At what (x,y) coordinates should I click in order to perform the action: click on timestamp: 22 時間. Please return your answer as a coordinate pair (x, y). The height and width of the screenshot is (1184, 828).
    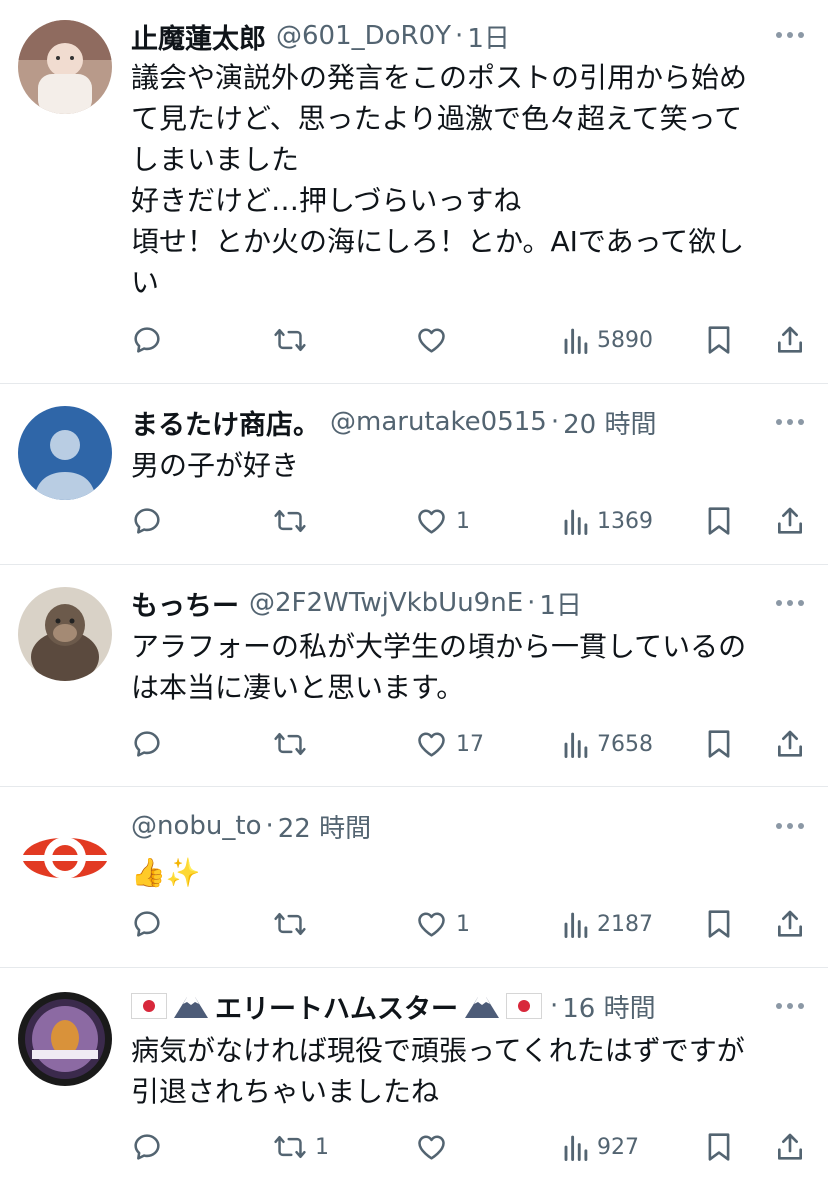
    Looking at the image, I should click on (324, 826).